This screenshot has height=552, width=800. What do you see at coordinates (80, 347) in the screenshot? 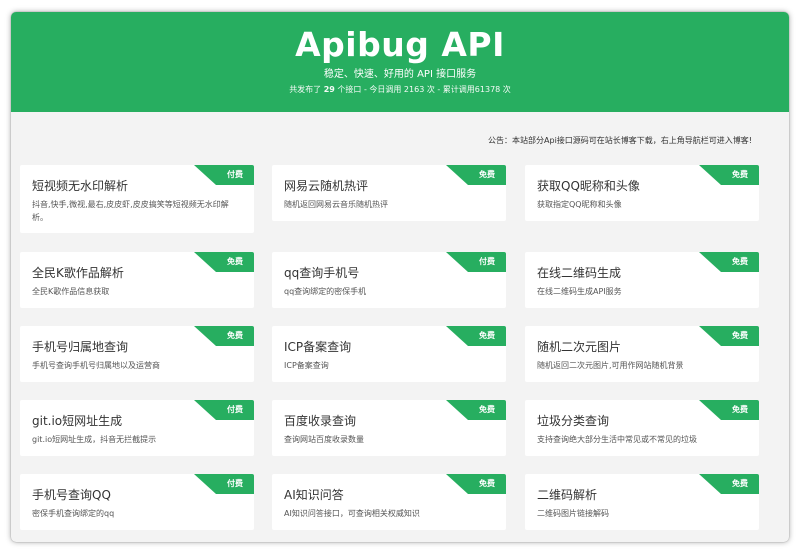
I see `api-name: 手机号归属地查询` at bounding box center [80, 347].